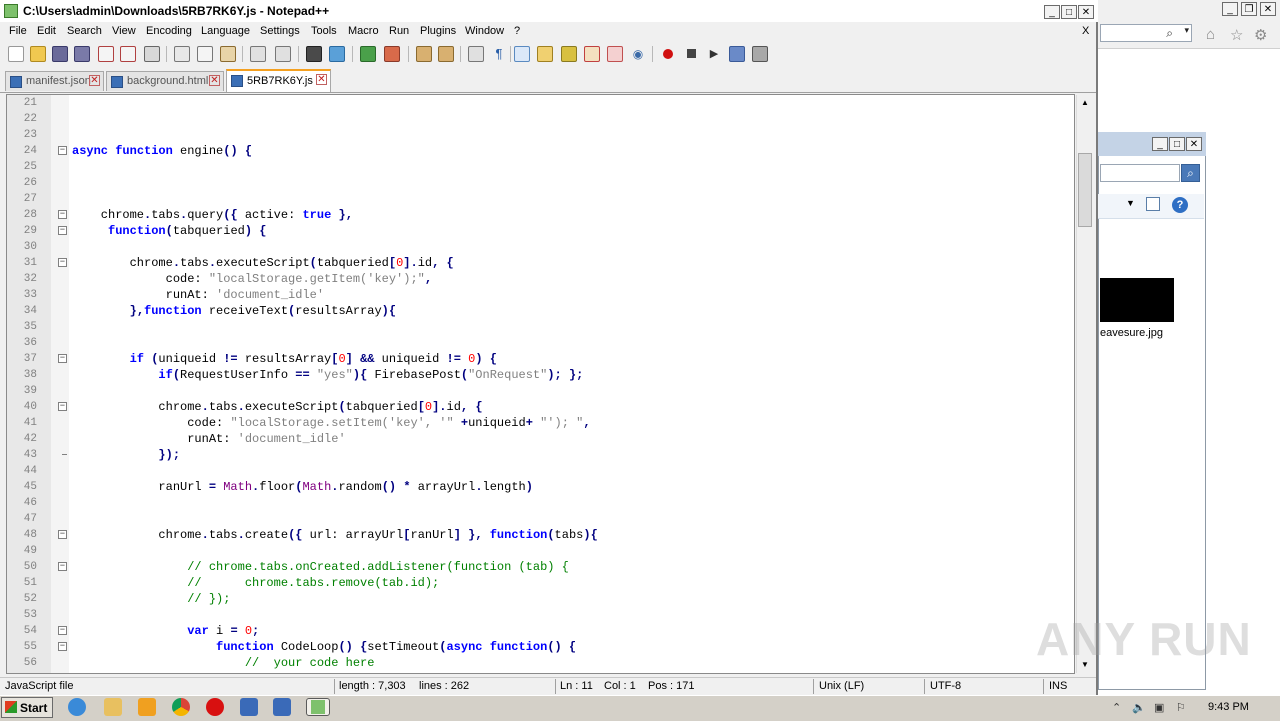 This screenshot has height=721, width=1280. What do you see at coordinates (82, 54) in the screenshot?
I see `save-all-icon` at bounding box center [82, 54].